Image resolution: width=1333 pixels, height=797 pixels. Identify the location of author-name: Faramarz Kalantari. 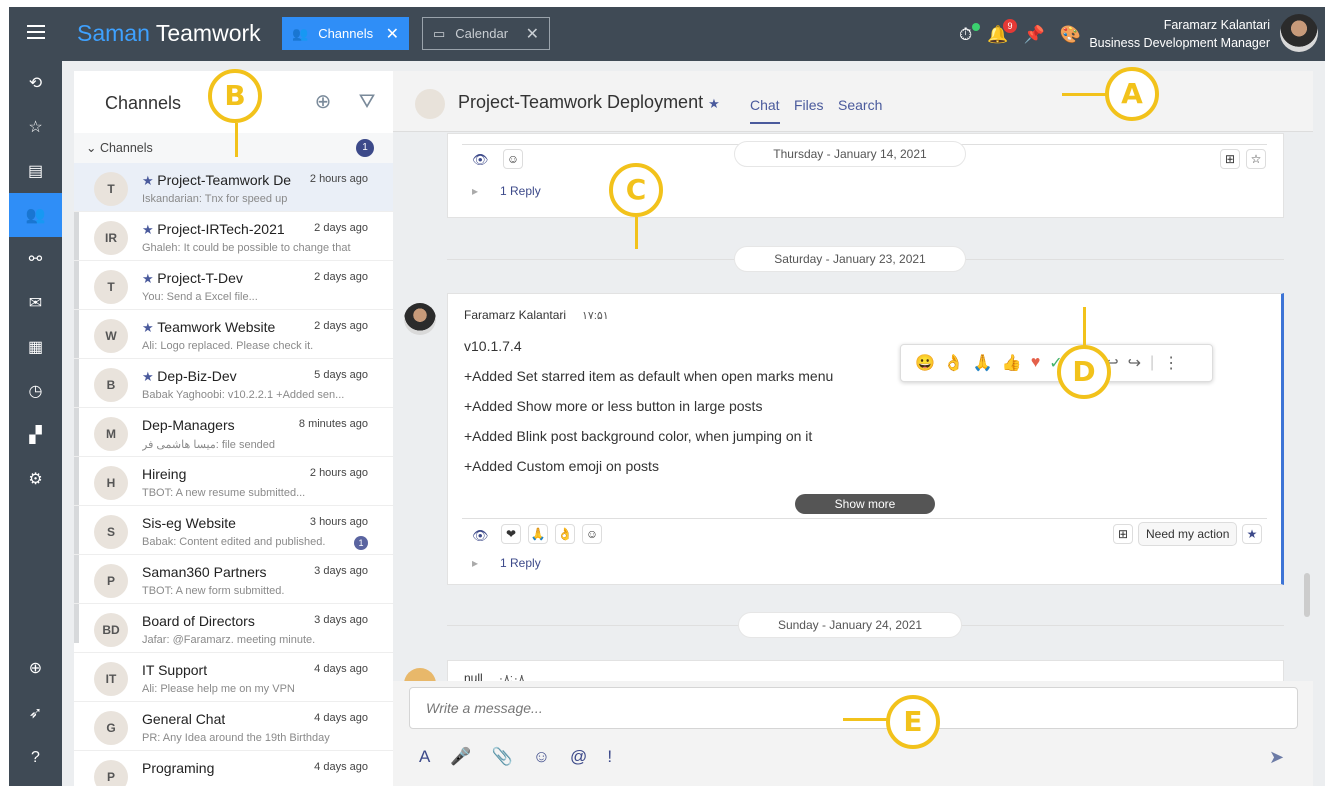
(515, 315).